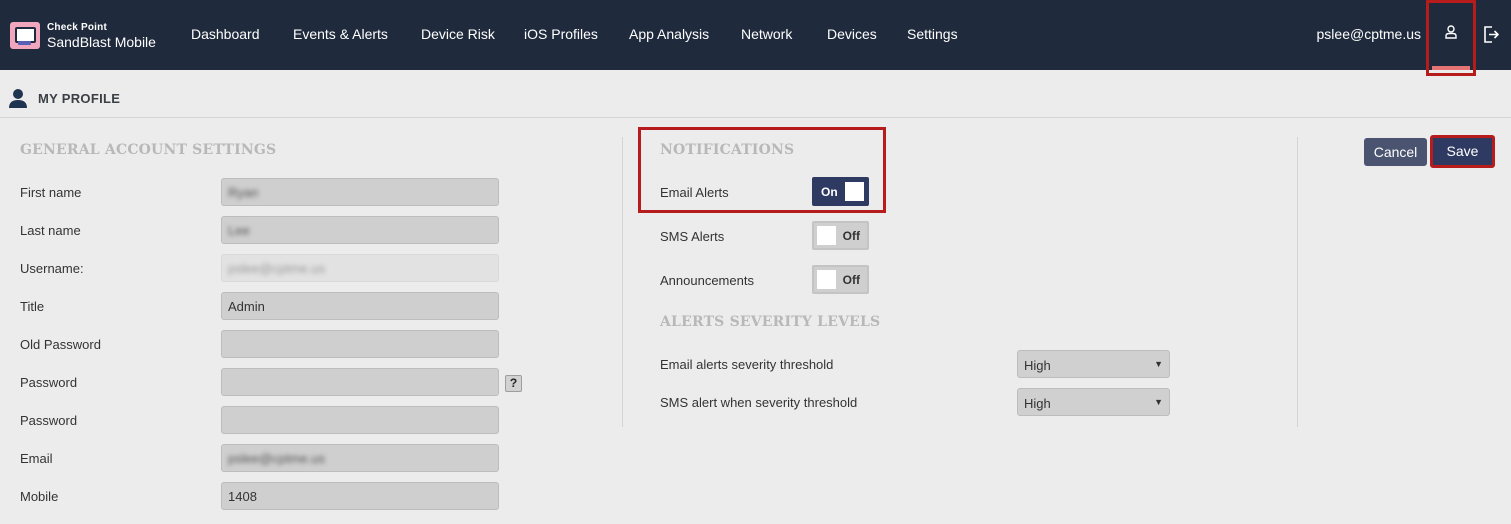  Describe the element at coordinates (360, 306) in the screenshot. I see `title-input: Admin` at that location.